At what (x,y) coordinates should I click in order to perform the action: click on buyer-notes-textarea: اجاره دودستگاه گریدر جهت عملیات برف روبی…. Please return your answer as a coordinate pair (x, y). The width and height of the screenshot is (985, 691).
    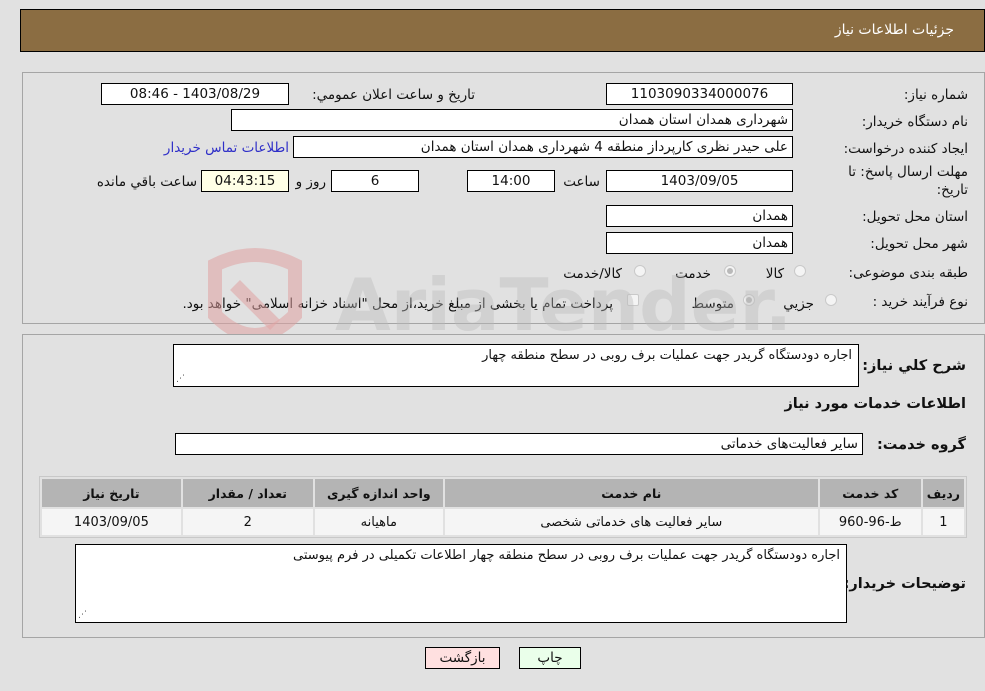
    Looking at the image, I should click on (461, 583).